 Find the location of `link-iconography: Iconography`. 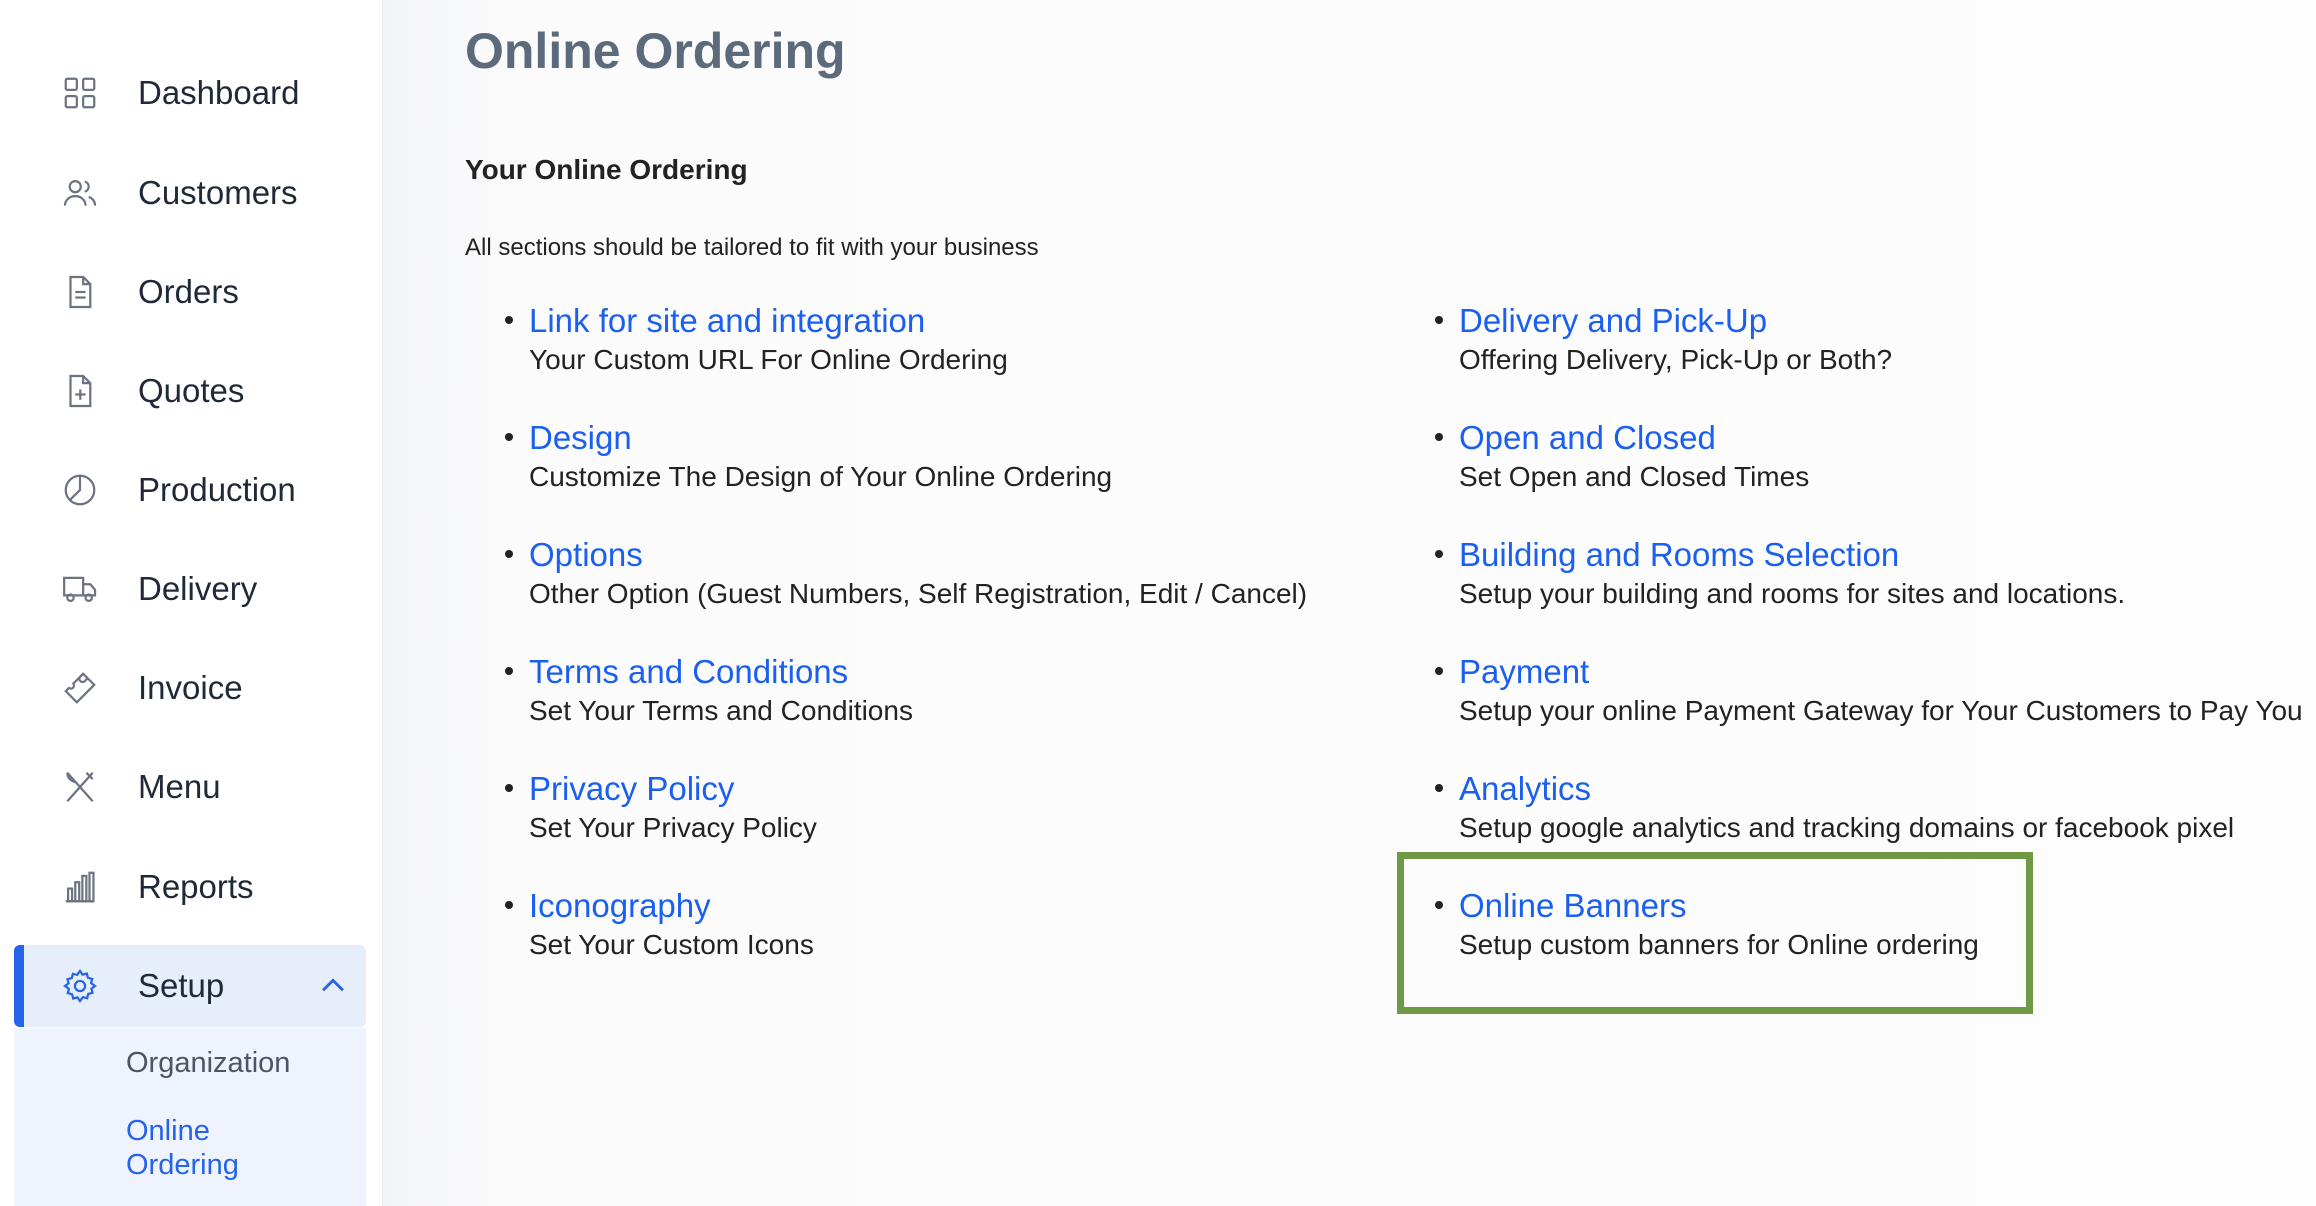

link-iconography: Iconography is located at coordinates (620, 906).